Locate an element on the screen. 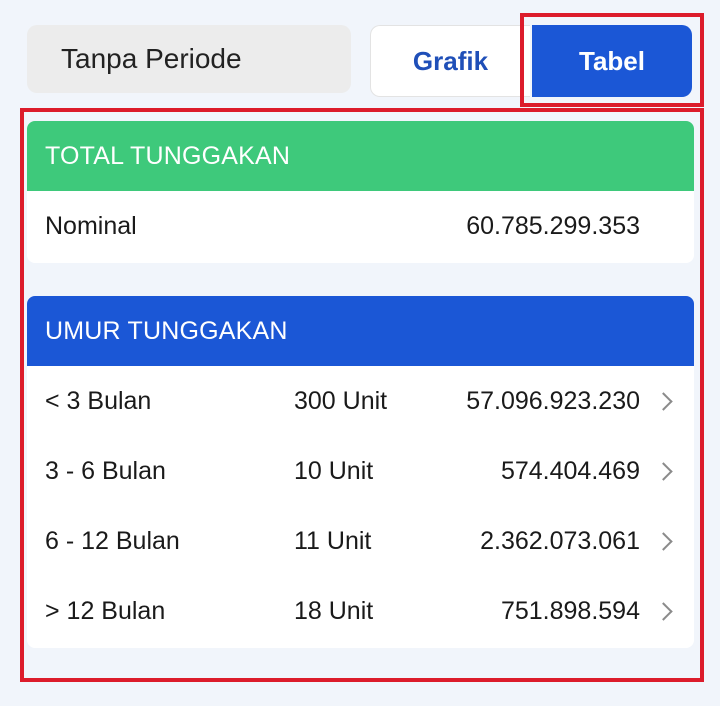 This screenshot has height=706, width=720. period-selector: Tanpa Periode is located at coordinates (189, 59).